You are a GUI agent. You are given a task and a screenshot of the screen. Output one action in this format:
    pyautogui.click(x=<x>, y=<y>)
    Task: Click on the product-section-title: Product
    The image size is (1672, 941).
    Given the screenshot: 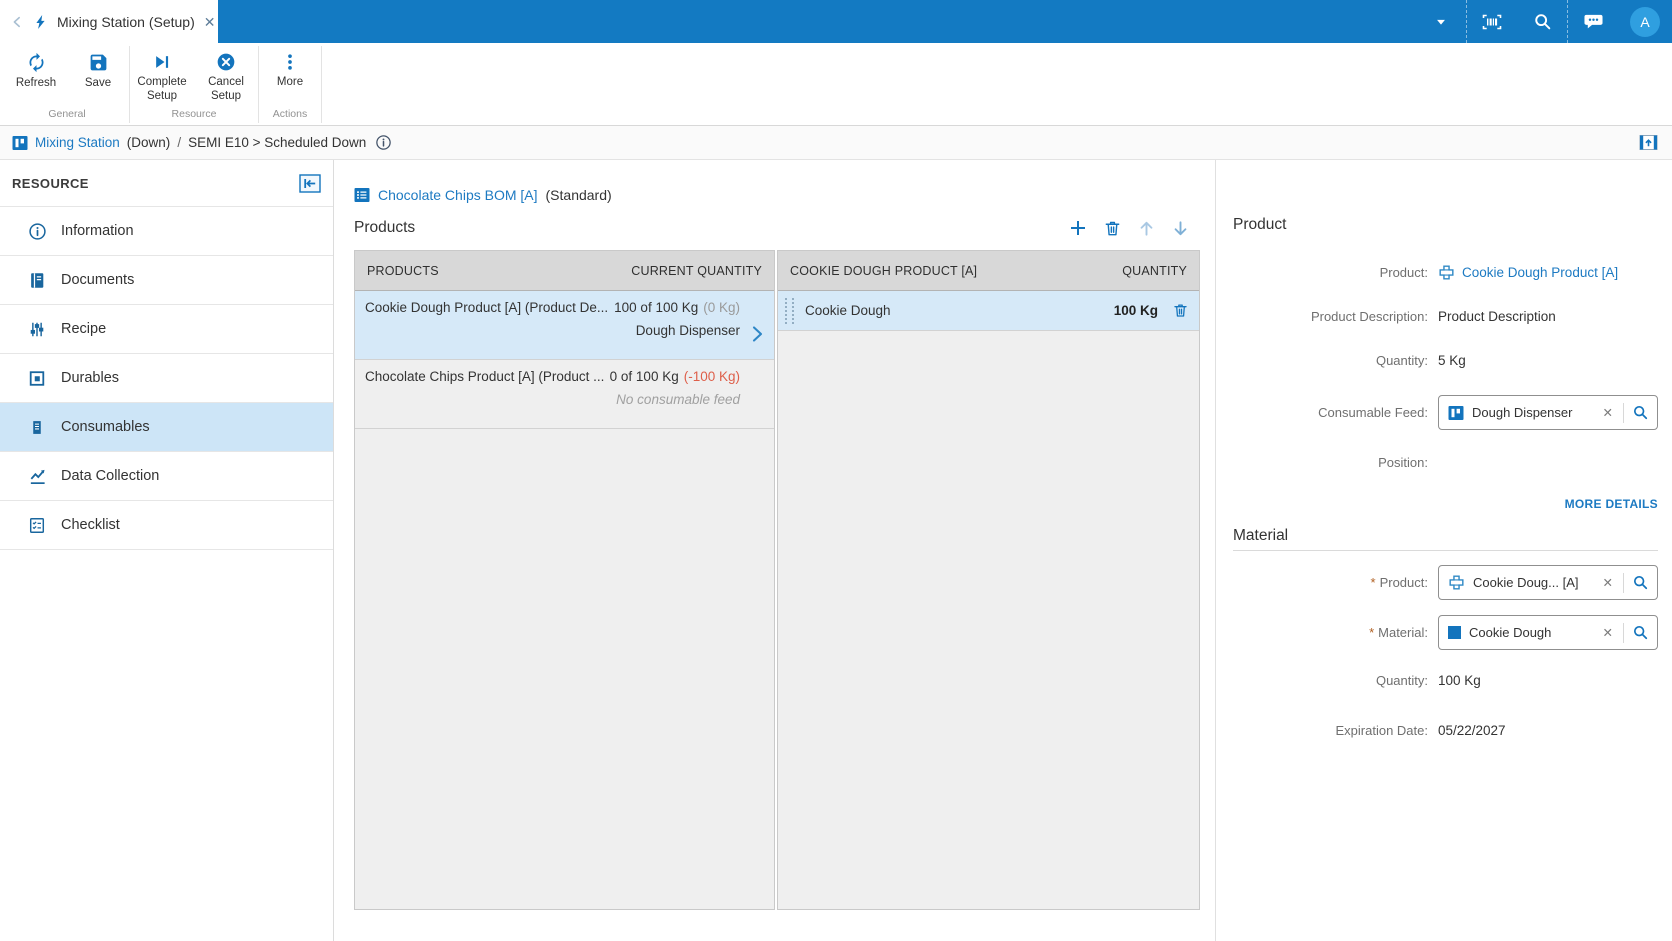 What is the action you would take?
    pyautogui.click(x=1260, y=224)
    